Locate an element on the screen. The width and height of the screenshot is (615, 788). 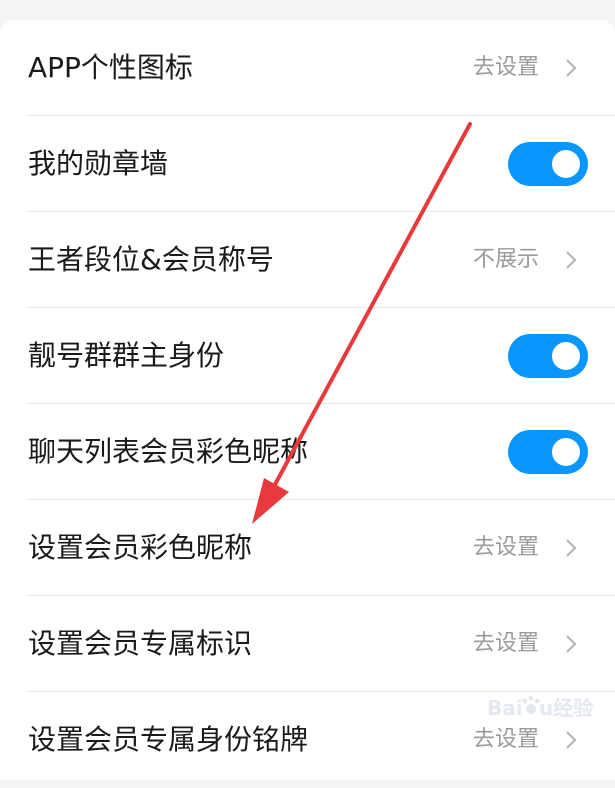
row-value: 不展示 is located at coordinates (506, 260).